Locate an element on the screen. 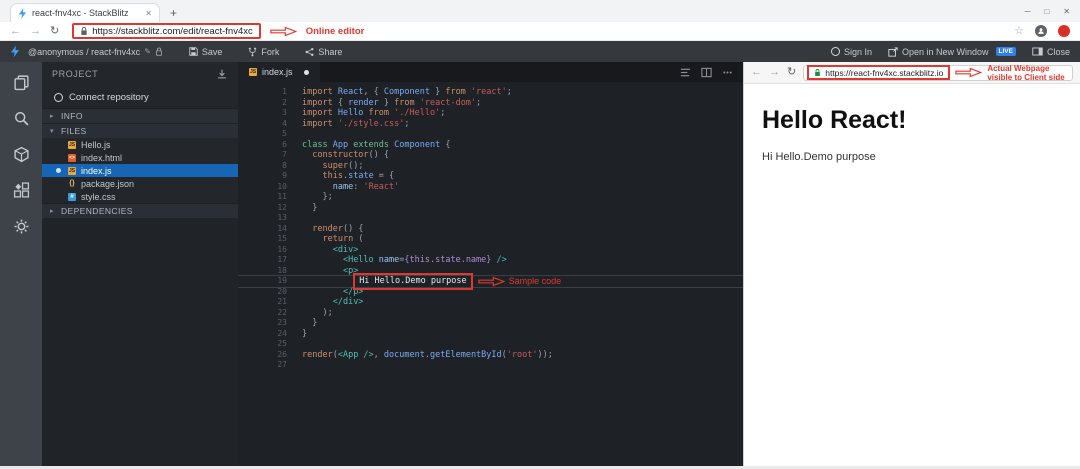 The image size is (1080, 469). file-item-style.css: # style.css is located at coordinates (140, 196).